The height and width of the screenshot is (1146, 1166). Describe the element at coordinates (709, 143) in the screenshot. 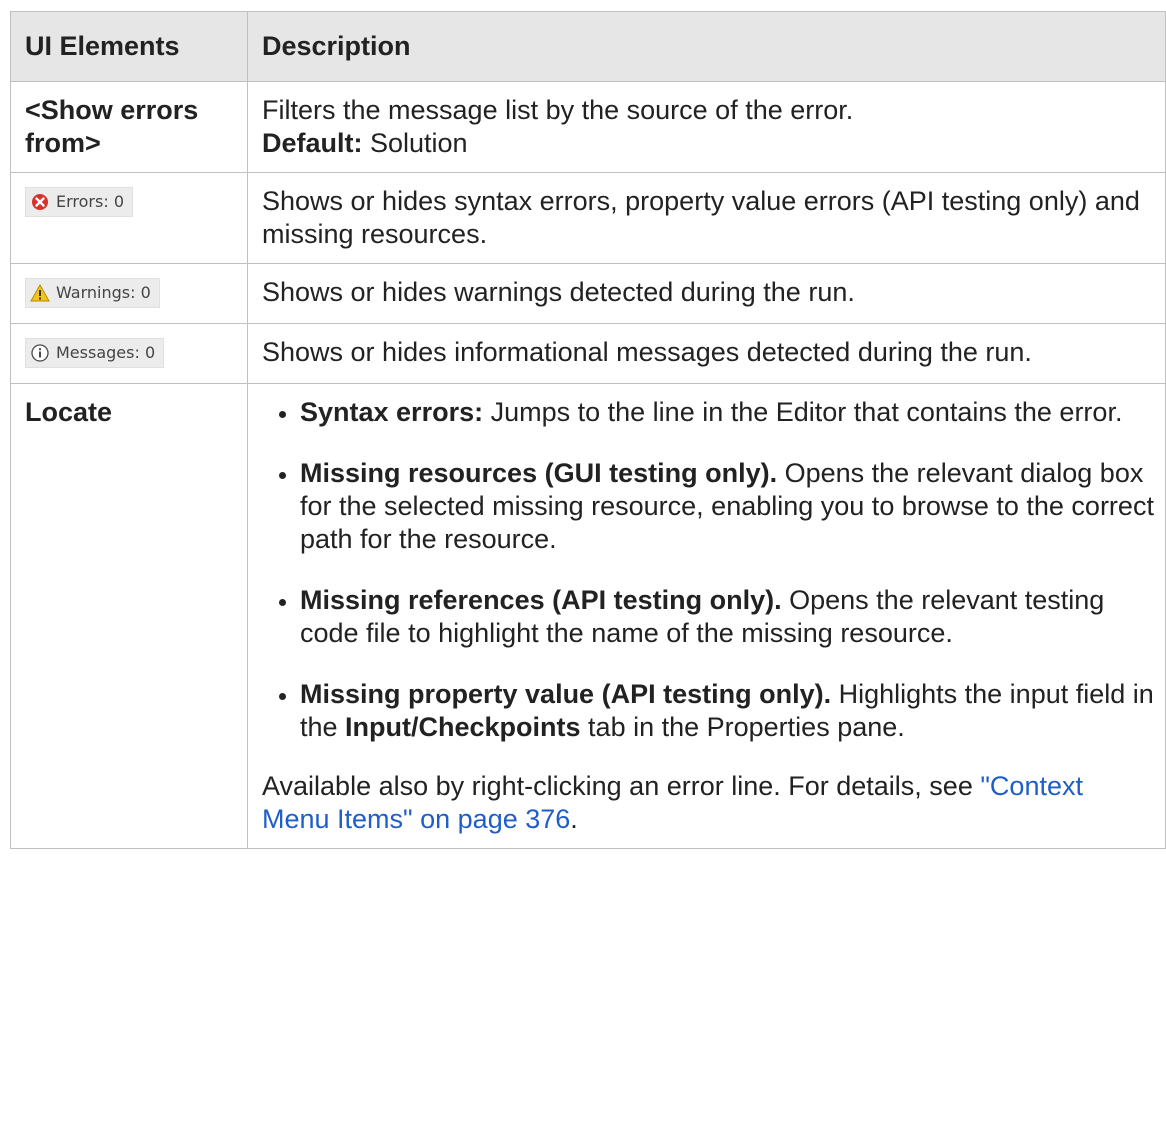

I see `default-line: Default: Solution` at that location.